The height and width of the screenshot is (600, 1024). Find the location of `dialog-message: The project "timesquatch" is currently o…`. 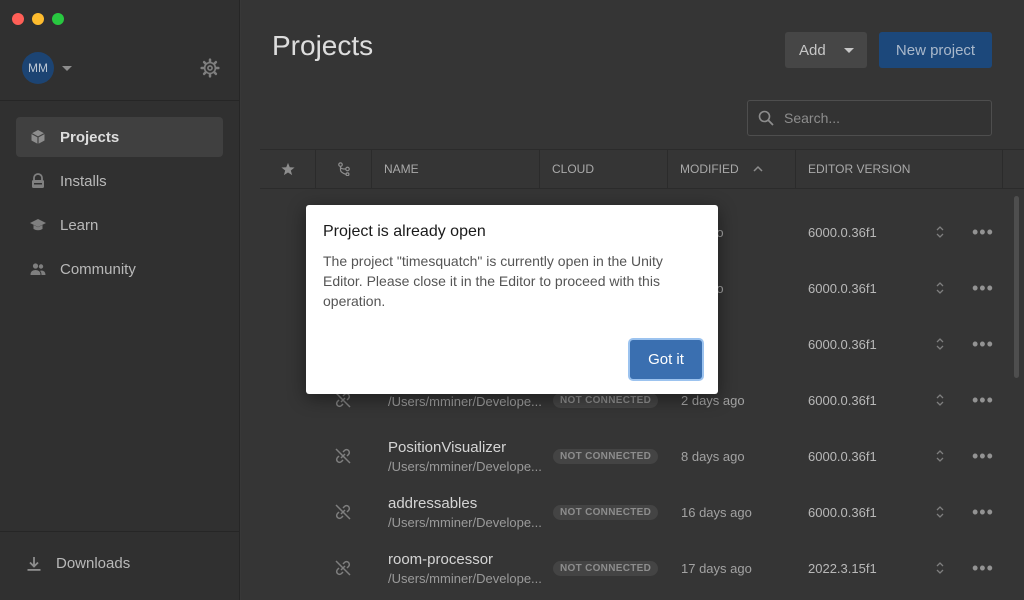

dialog-message: The project "timesquatch" is currently o… is located at coordinates (493, 281).